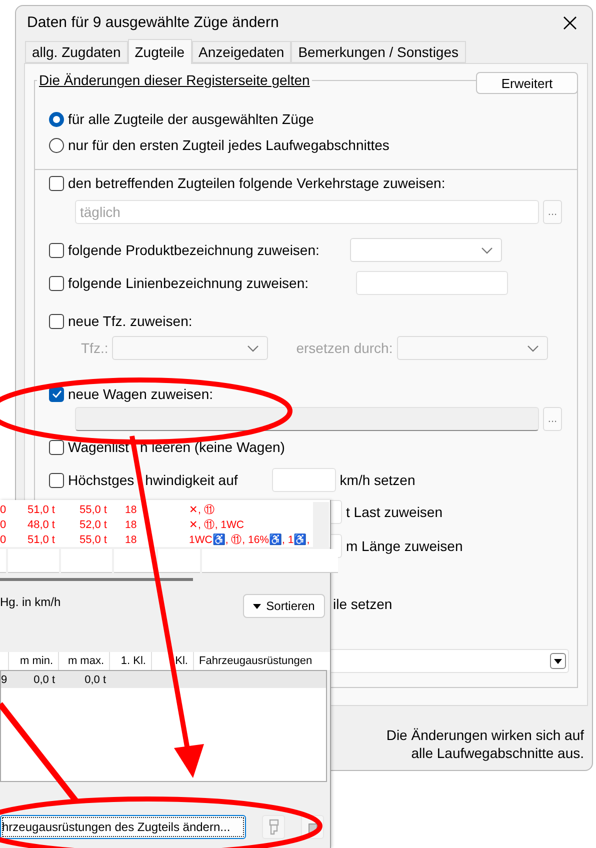  What do you see at coordinates (94, 348) in the screenshot?
I see `field-label: Tfz.:` at bounding box center [94, 348].